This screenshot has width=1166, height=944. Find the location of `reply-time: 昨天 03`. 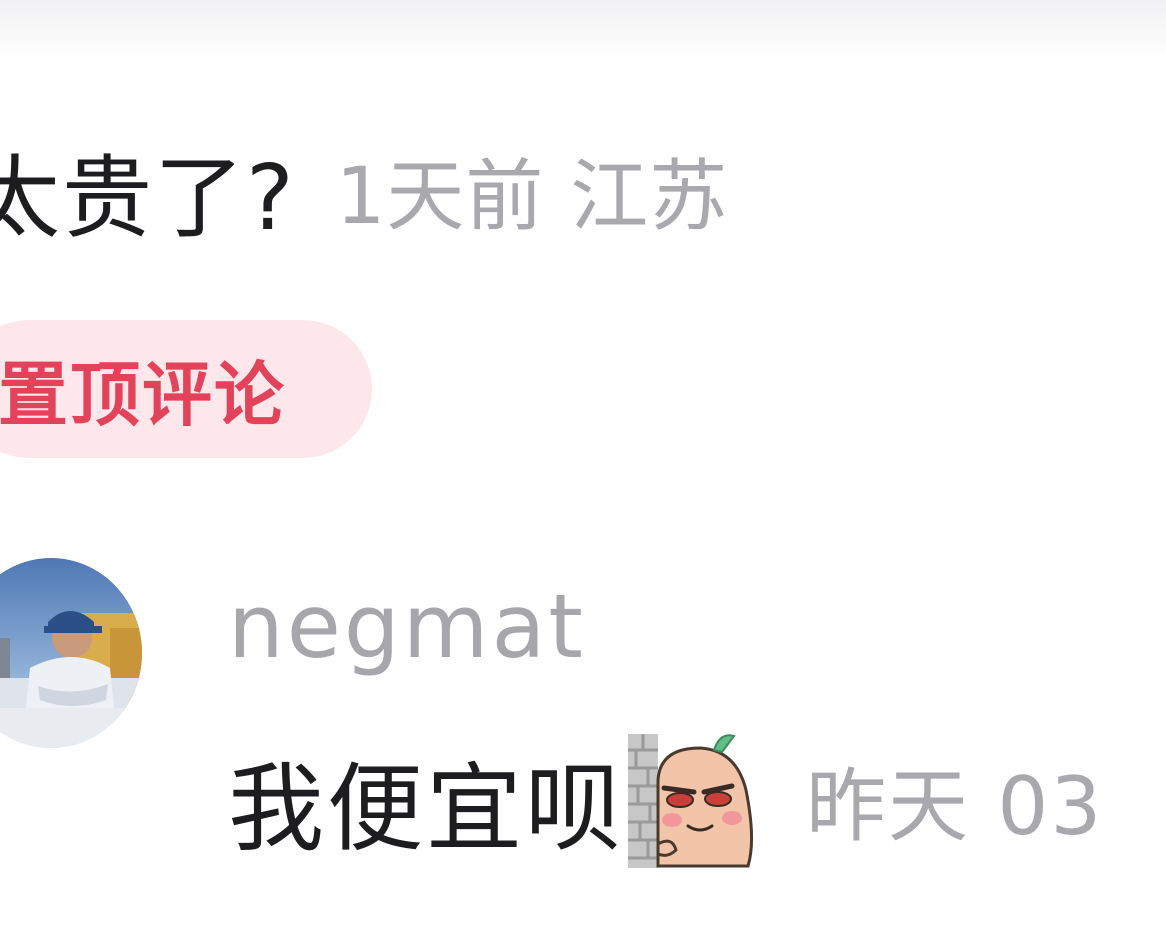

reply-time: 昨天 03 is located at coordinates (955, 806).